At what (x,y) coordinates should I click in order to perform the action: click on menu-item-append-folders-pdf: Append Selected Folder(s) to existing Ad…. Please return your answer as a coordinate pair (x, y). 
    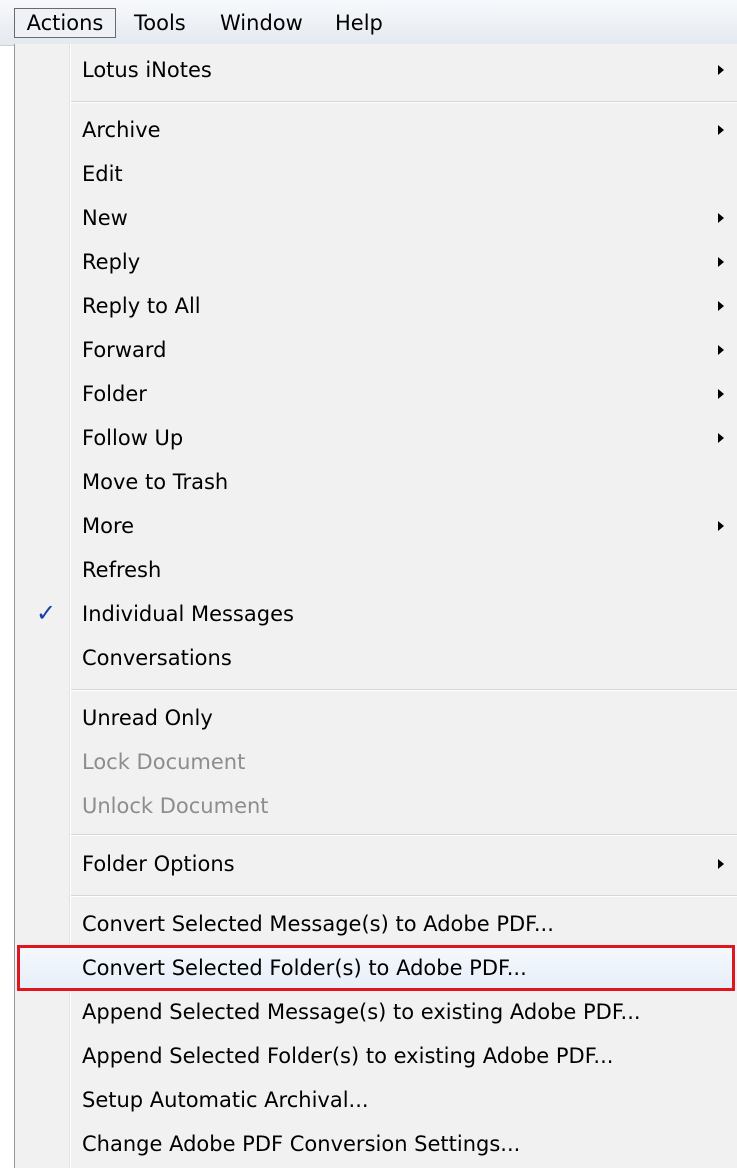
    Looking at the image, I should click on (376, 1056).